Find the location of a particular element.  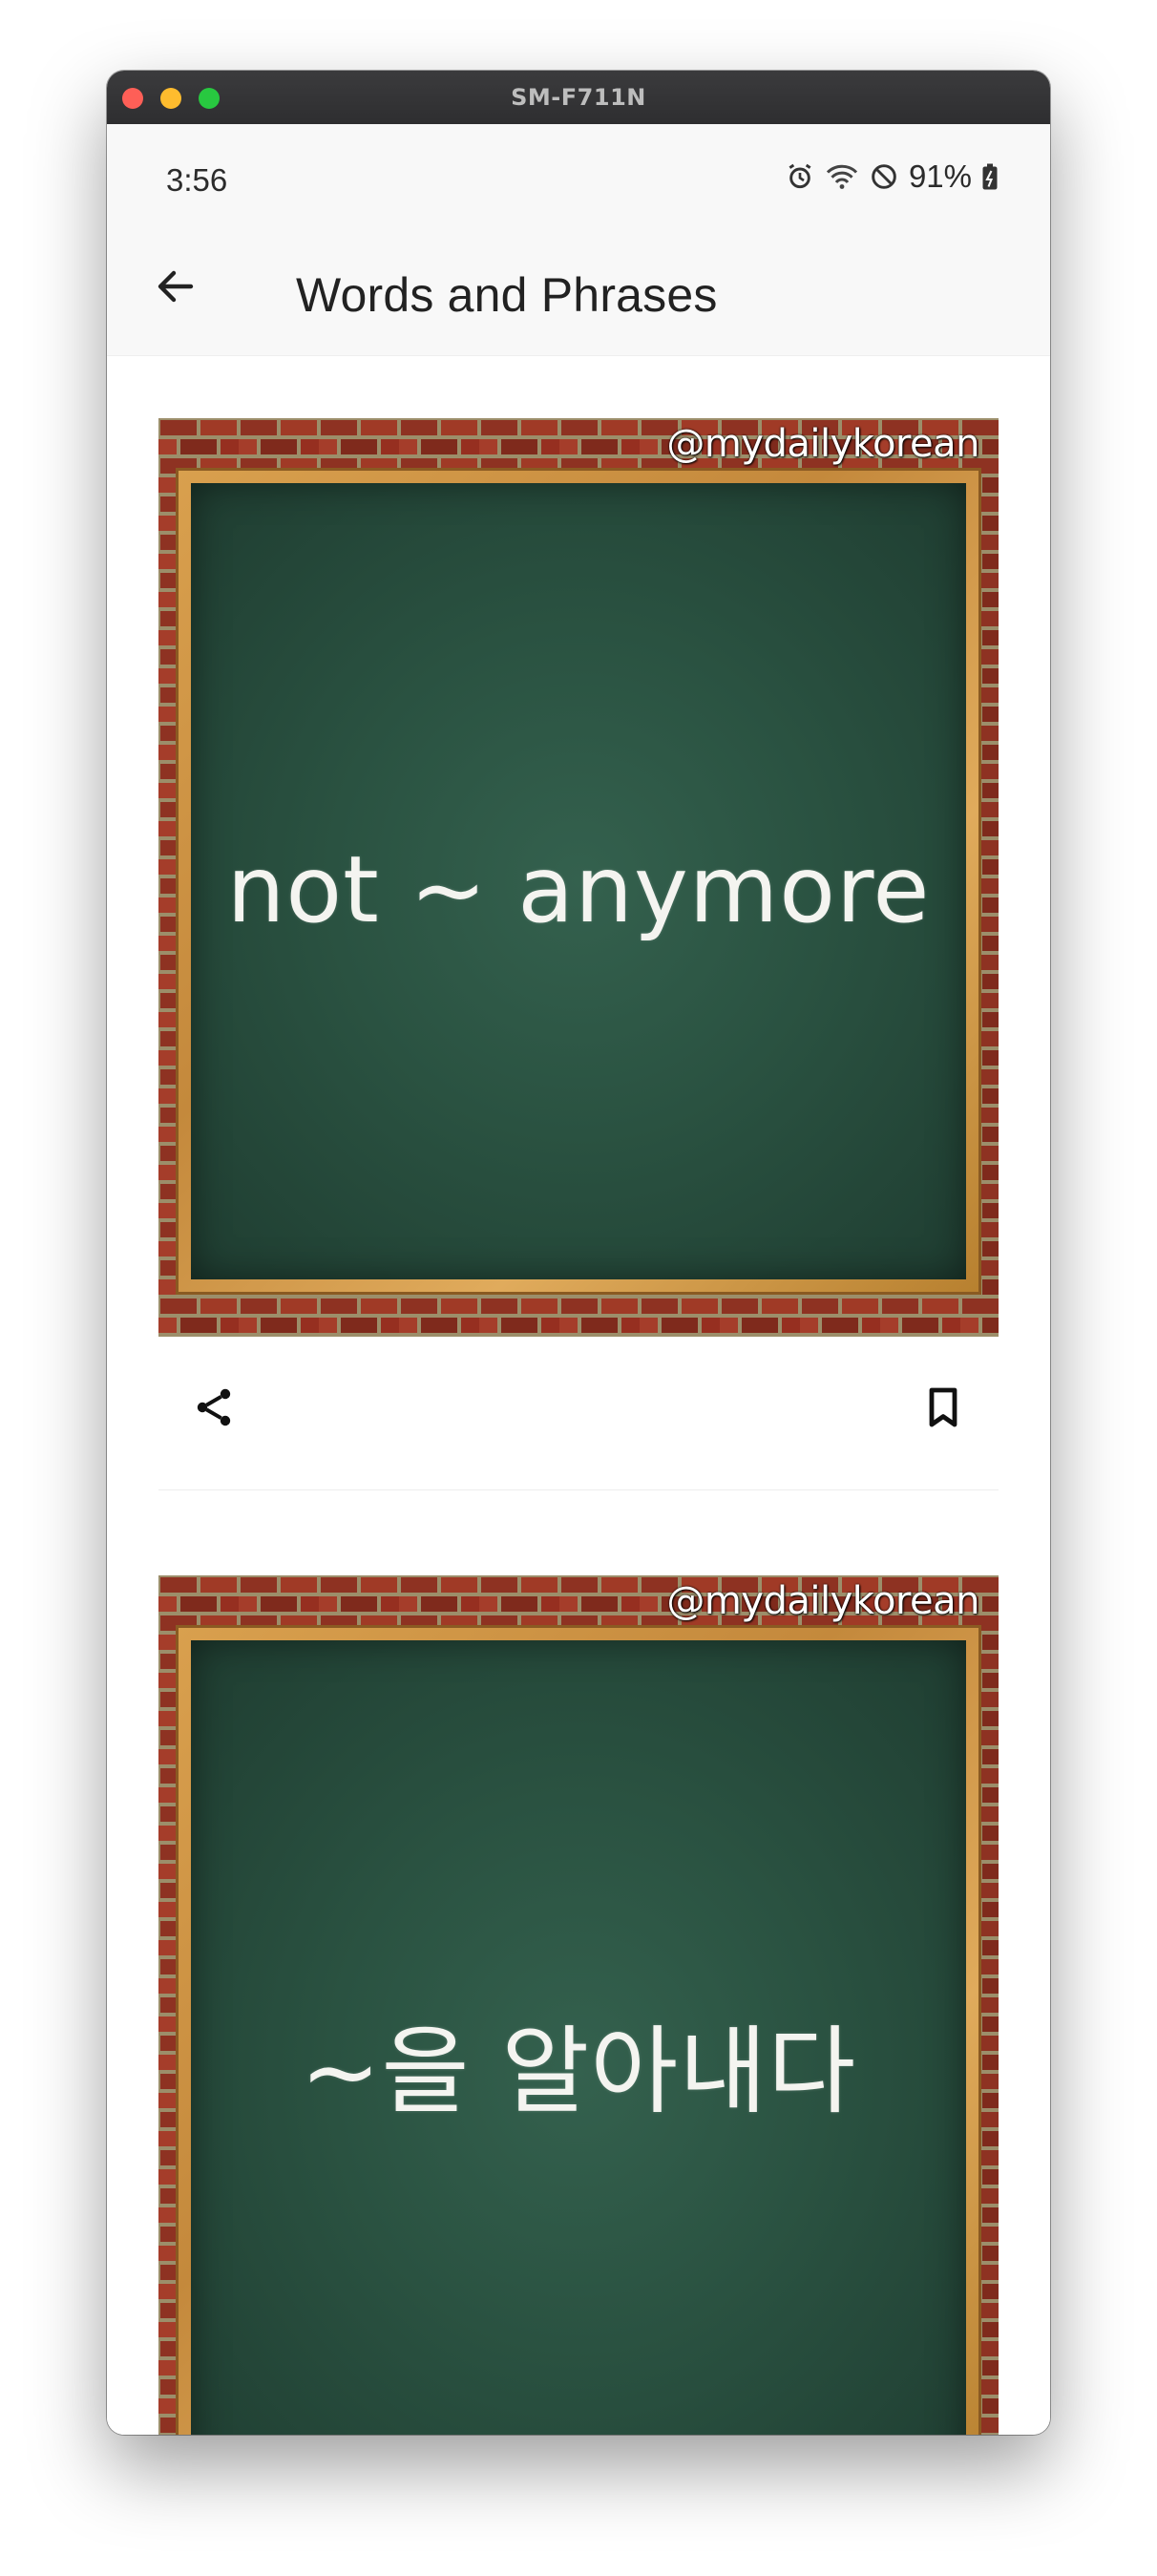

battery-charging-icon is located at coordinates (990, 176).